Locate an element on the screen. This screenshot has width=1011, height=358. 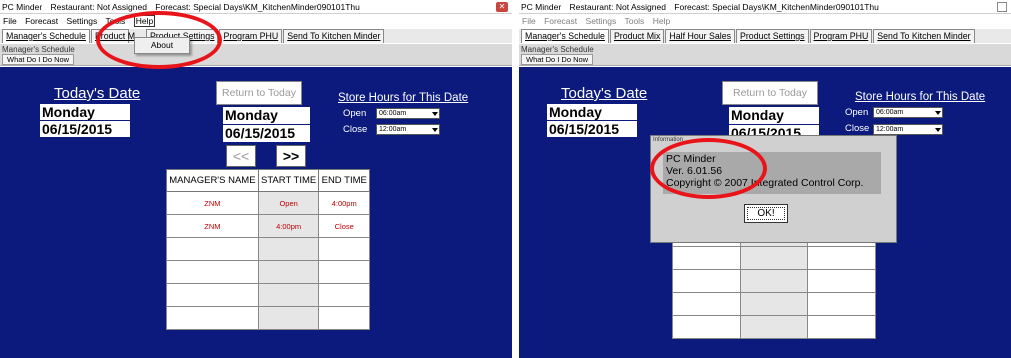
today-date: 06/15/2015 is located at coordinates (85, 129).